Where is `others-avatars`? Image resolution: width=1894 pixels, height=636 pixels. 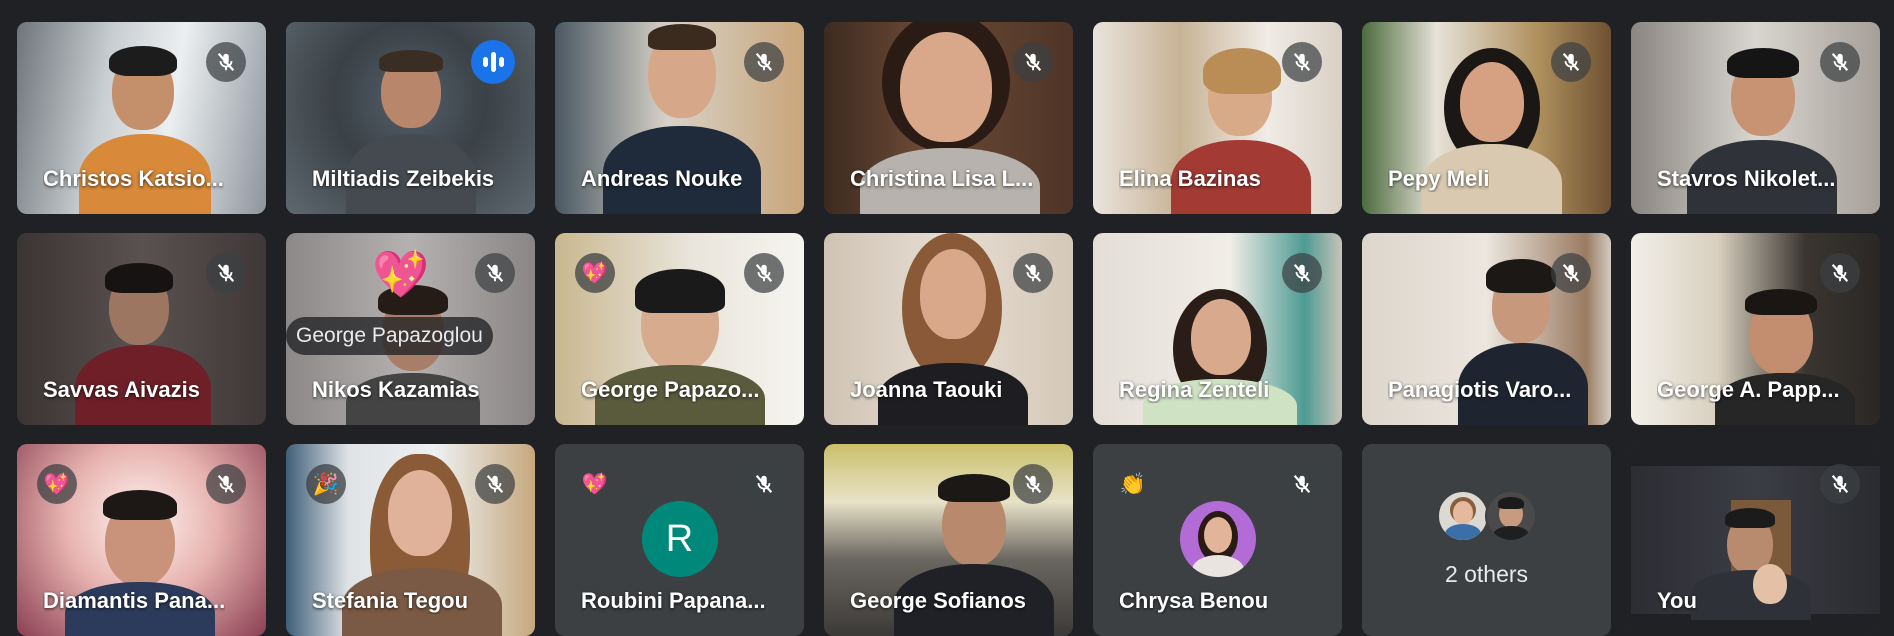
others-avatars is located at coordinates (1486, 516).